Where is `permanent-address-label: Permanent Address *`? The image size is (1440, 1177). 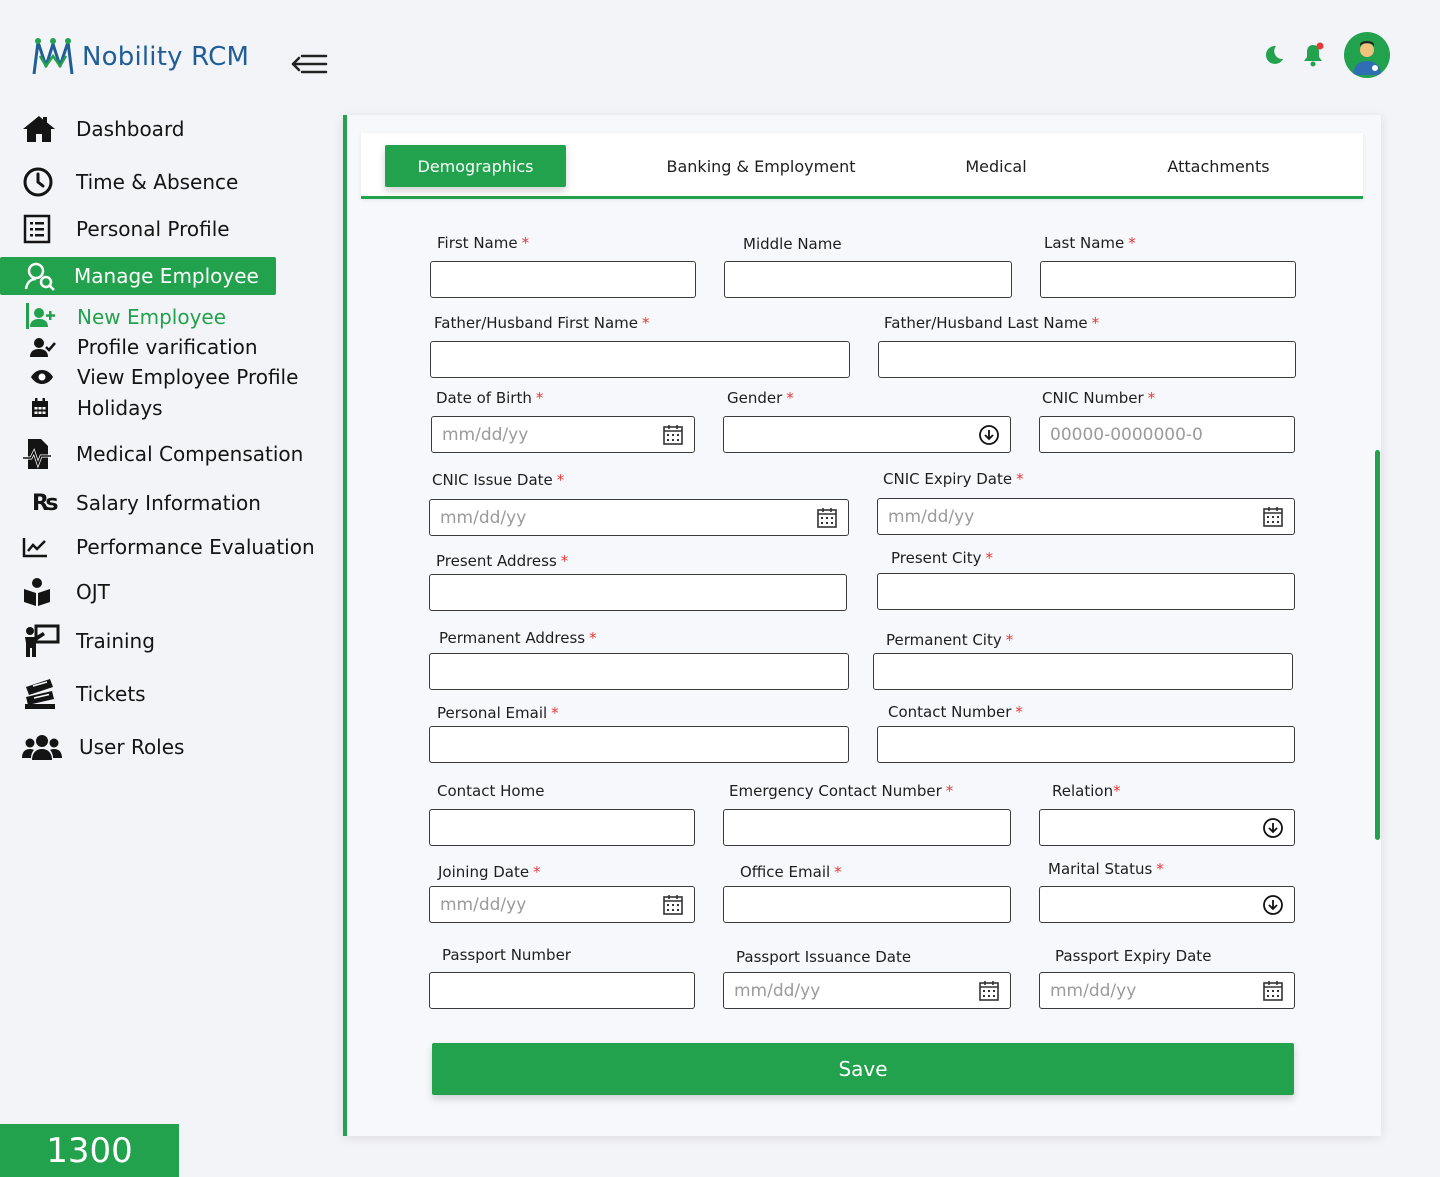
permanent-address-label: Permanent Address * is located at coordinates (518, 638).